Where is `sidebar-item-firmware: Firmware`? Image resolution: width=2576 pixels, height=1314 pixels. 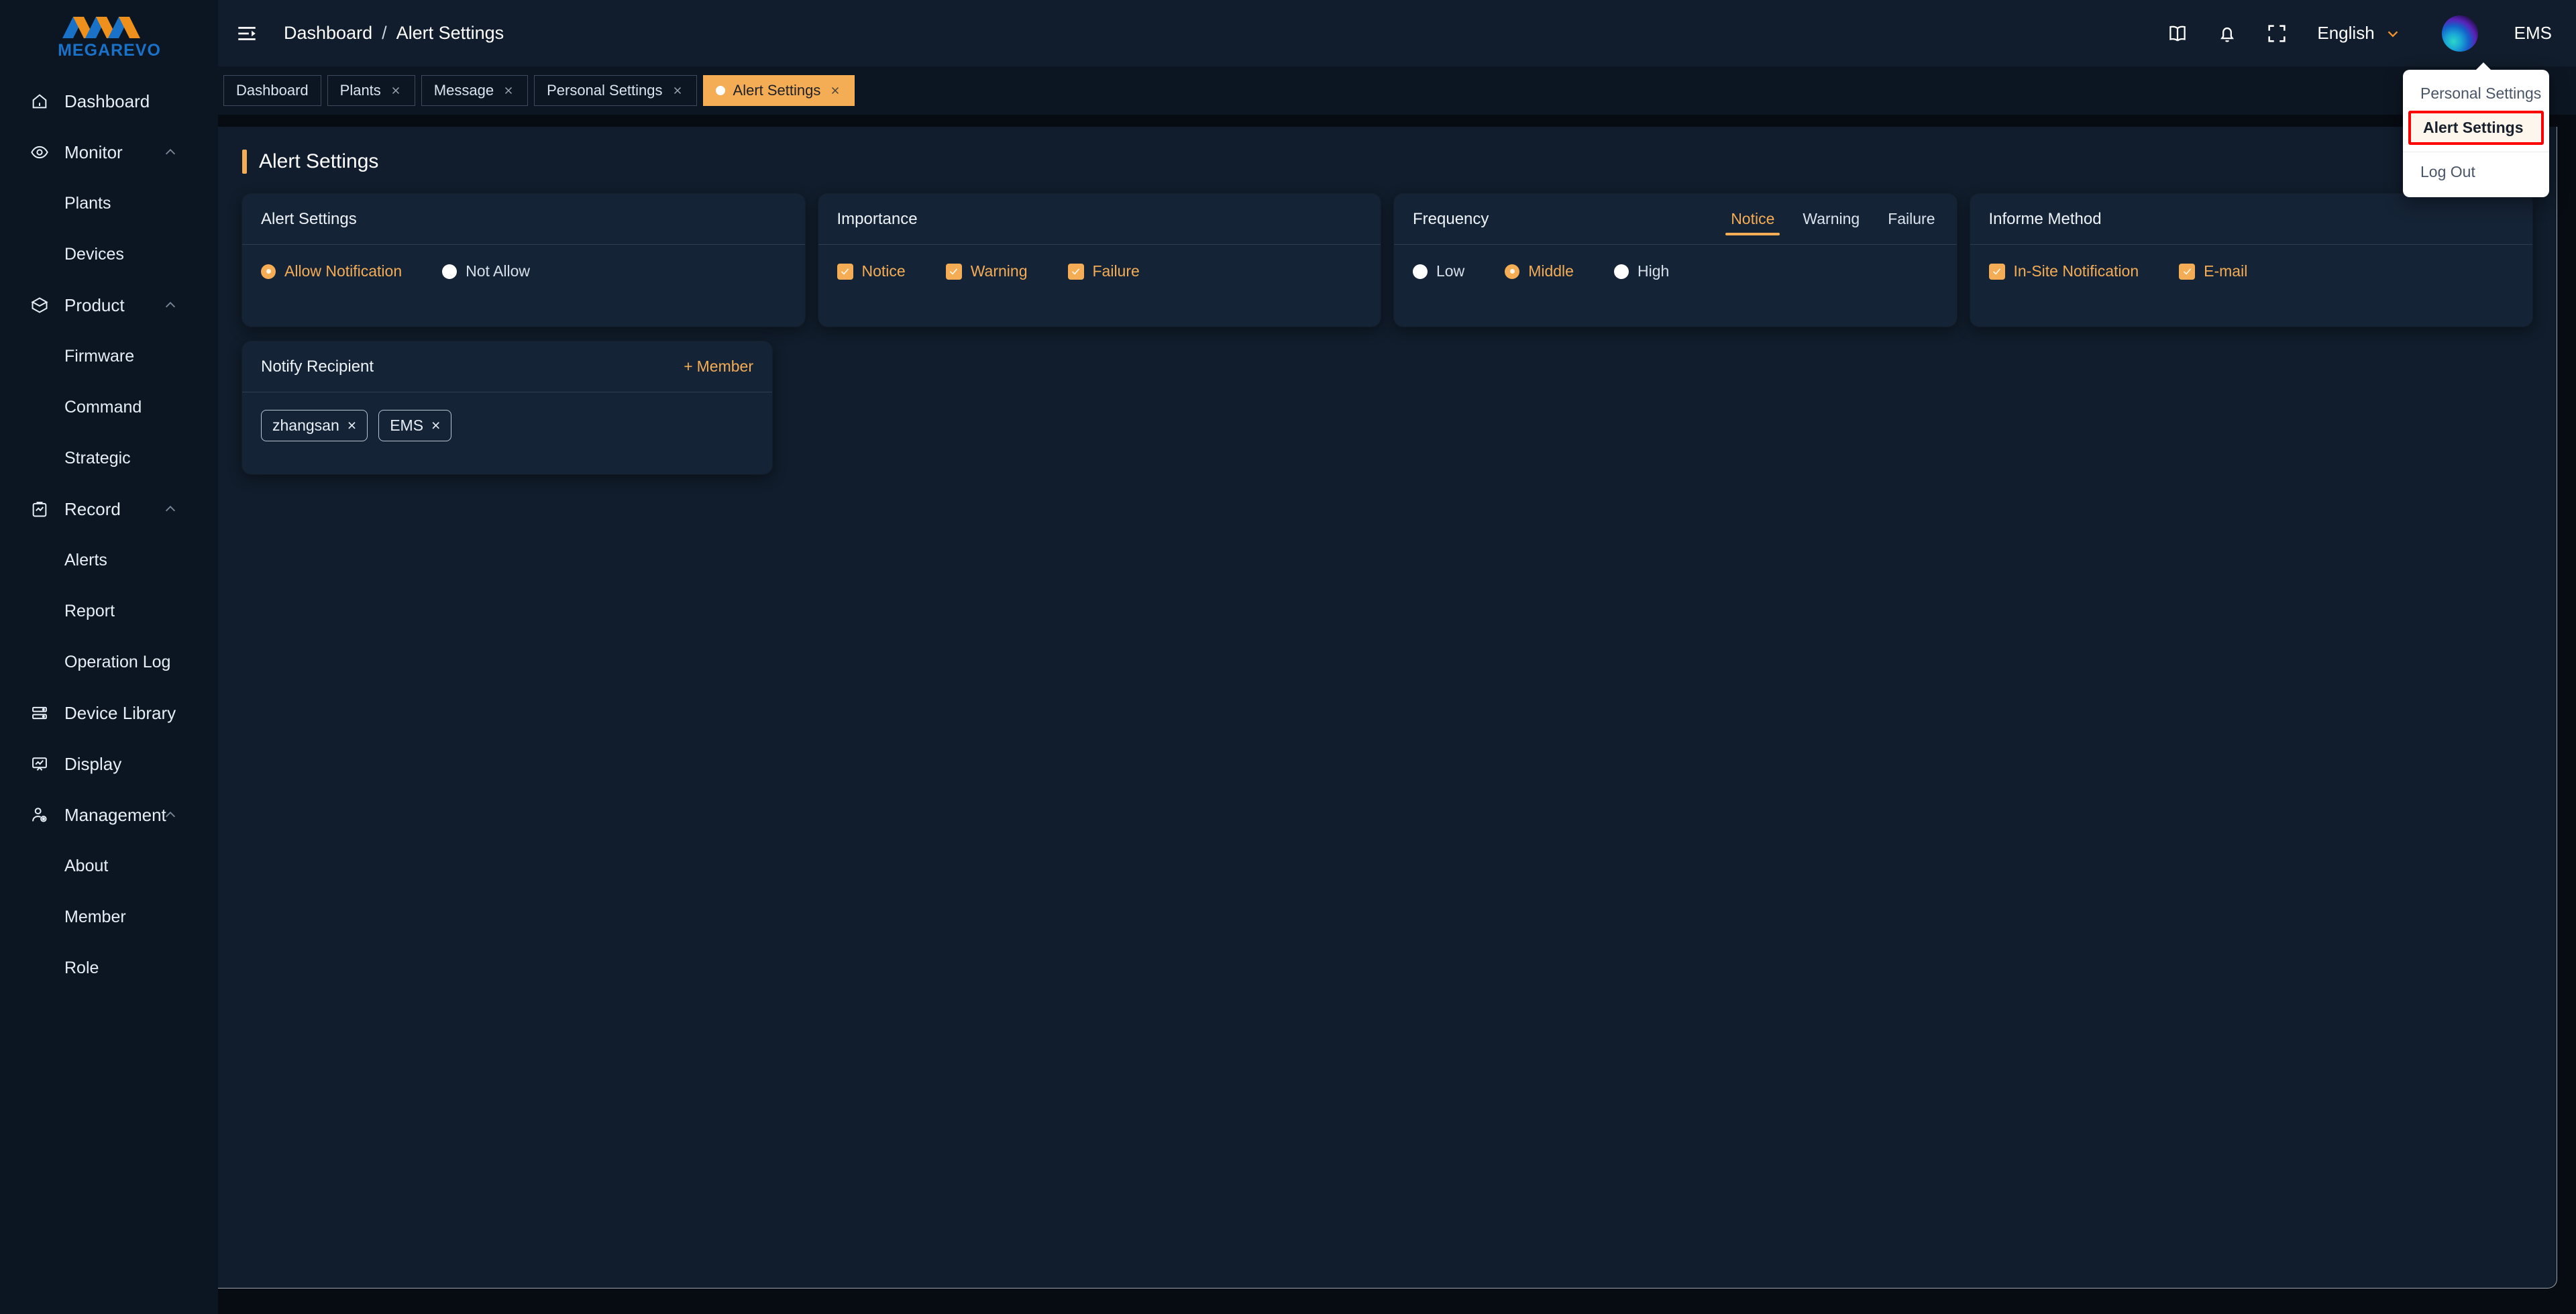 sidebar-item-firmware: Firmware is located at coordinates (109, 356).